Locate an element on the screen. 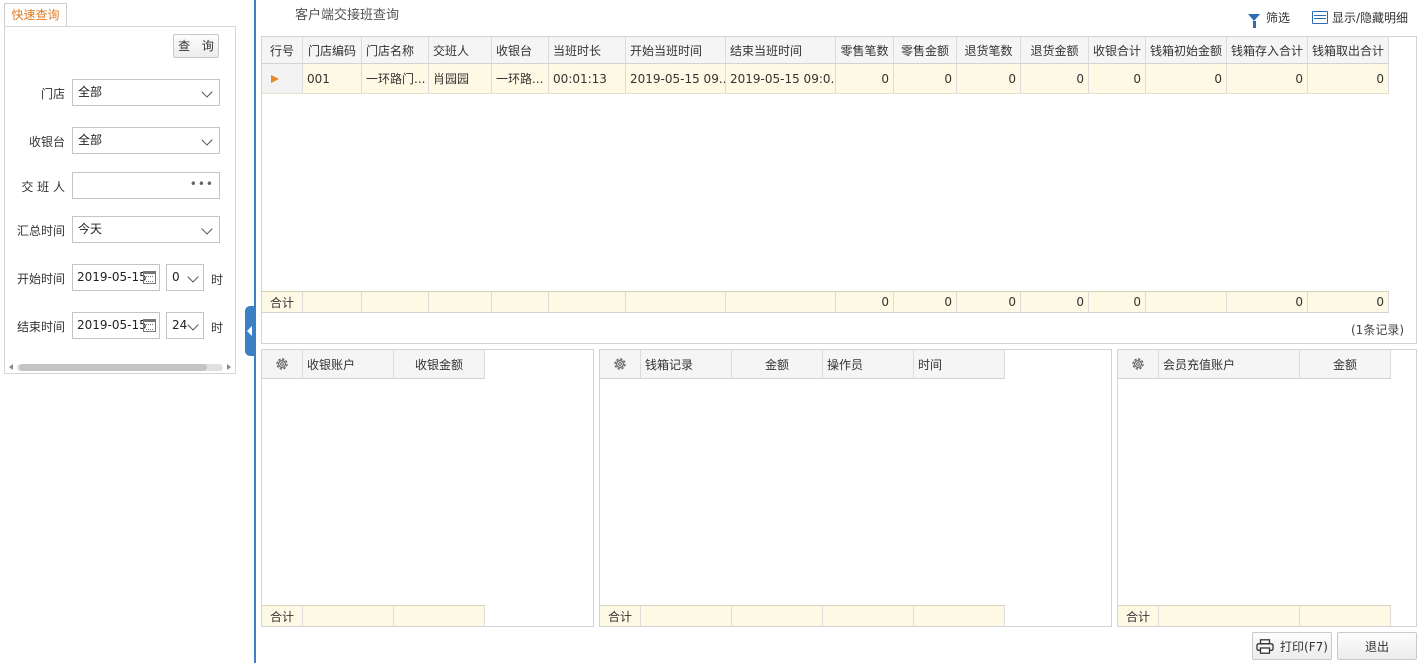 This screenshot has width=1421, height=663. column-header-cashbox-record: 钱箱记录 is located at coordinates (686, 364).